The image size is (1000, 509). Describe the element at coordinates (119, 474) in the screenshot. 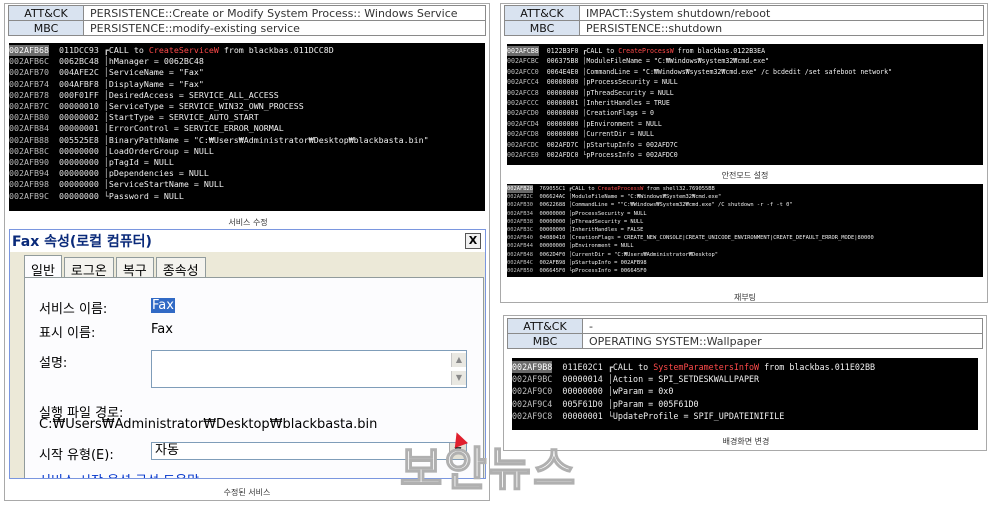

I see `help-link: 서비스 시작 옵션 구성 도움말` at that location.